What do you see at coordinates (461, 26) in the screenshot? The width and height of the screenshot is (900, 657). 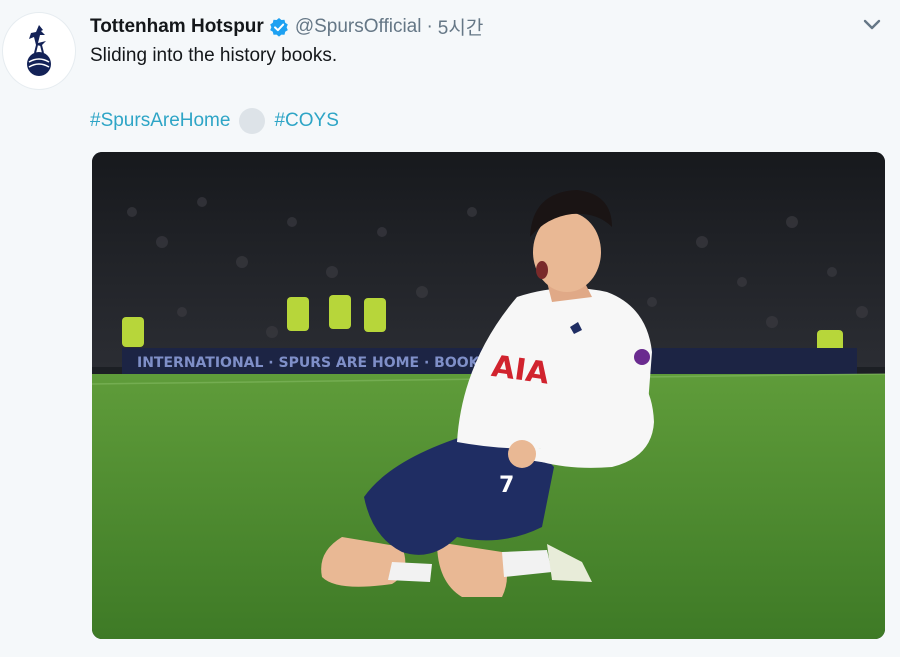 I see `timestamp: 5시간` at bounding box center [461, 26].